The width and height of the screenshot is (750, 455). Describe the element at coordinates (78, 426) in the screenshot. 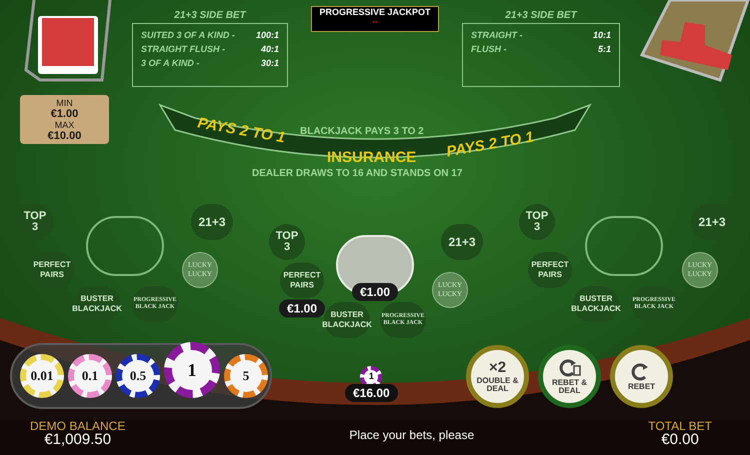

I see `balance-label: DEMO BALANCE` at that location.